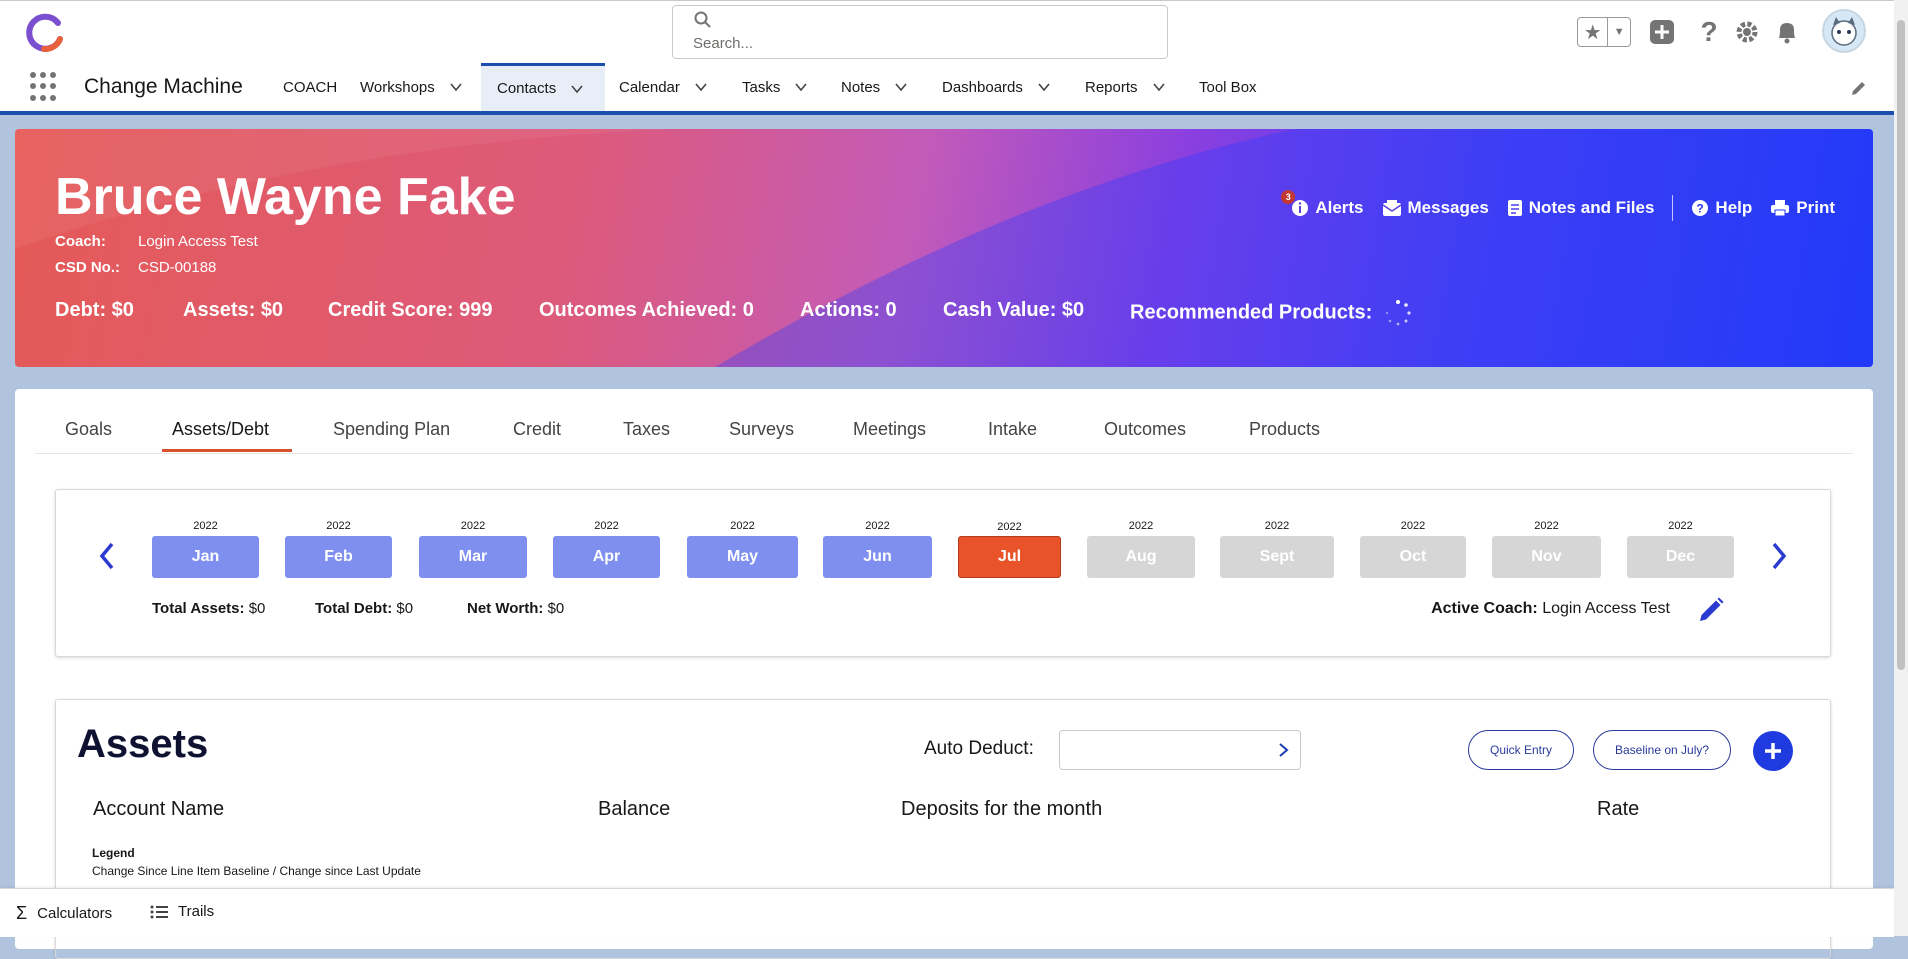  Describe the element at coordinates (1787, 32) in the screenshot. I see `bell-icon` at that location.